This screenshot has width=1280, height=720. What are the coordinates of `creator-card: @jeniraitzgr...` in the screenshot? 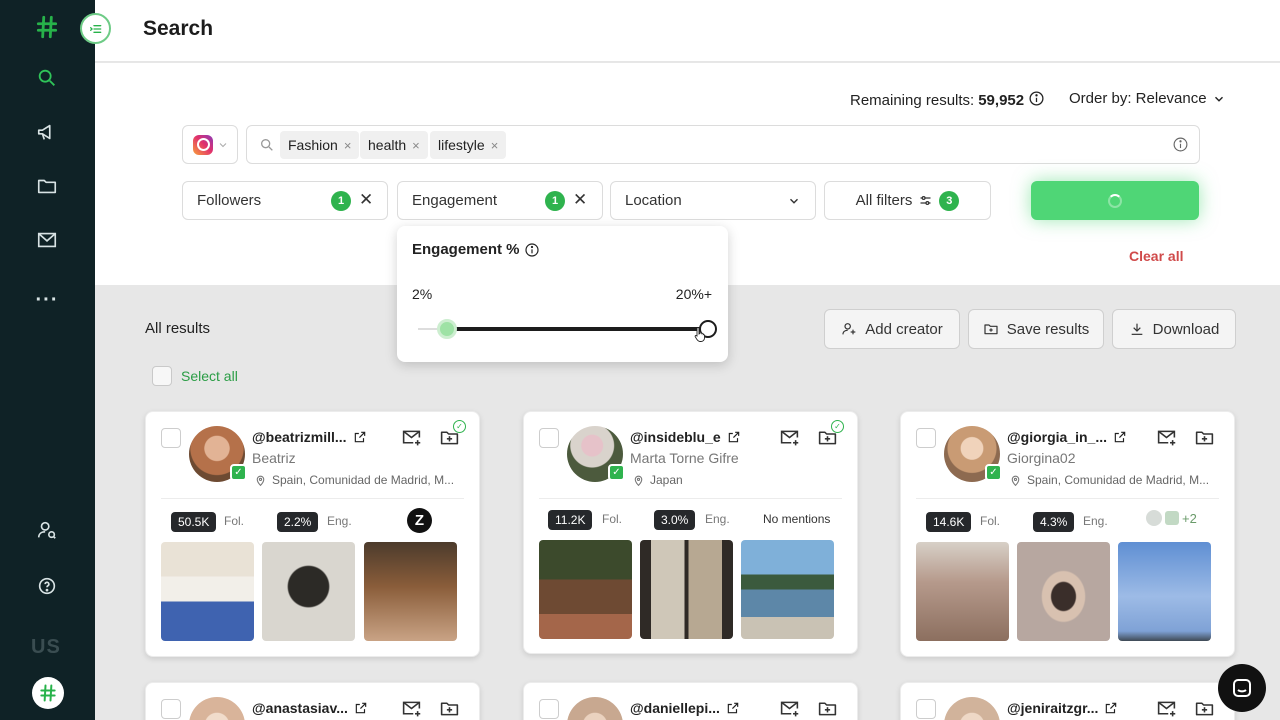 It's located at (1067, 701).